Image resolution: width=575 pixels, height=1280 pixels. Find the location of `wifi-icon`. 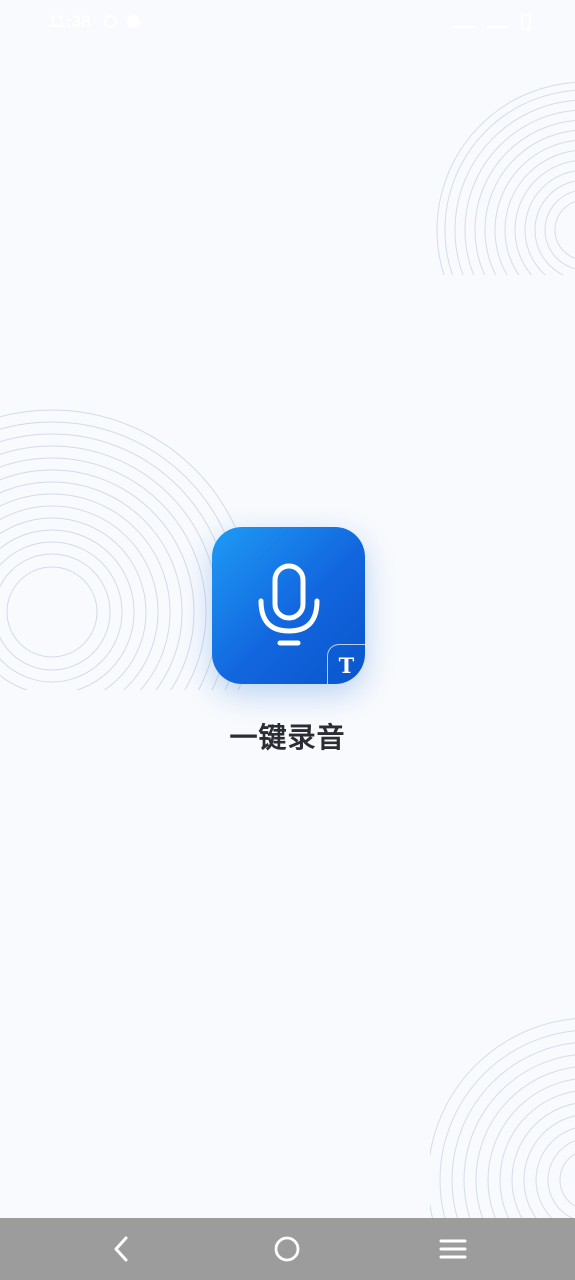

wifi-icon is located at coordinates (498, 22).